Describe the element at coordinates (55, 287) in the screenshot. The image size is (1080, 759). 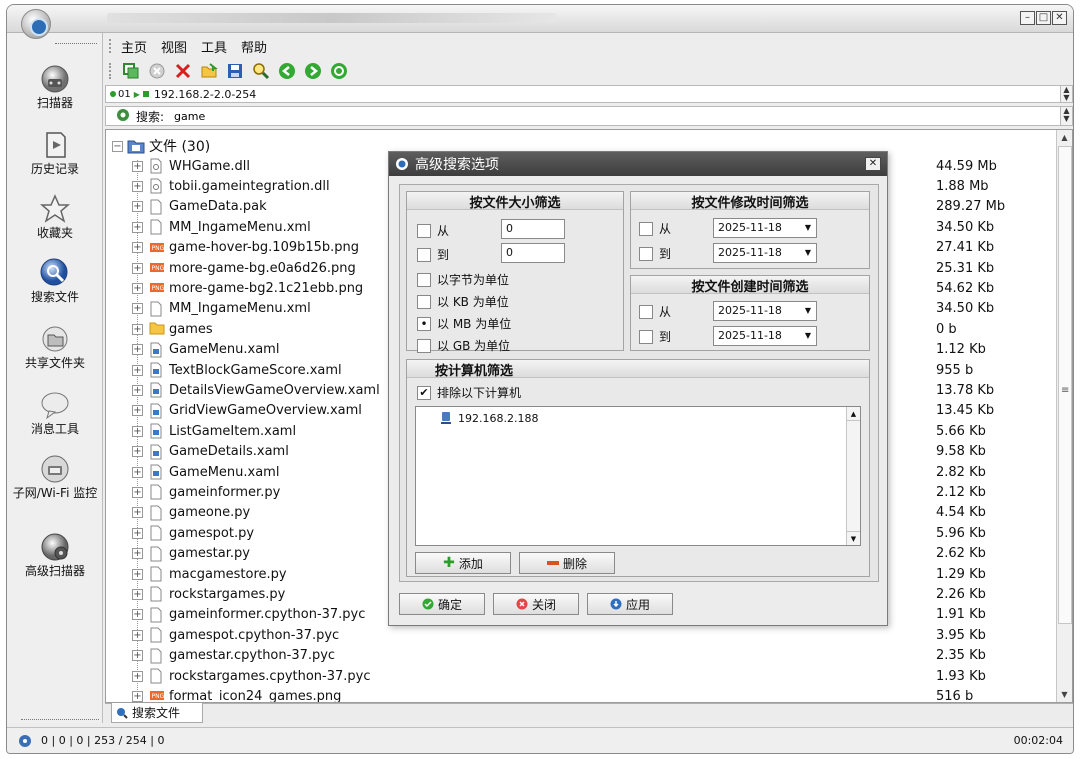
I see `sidebar-item-search-files: 搜索文件` at that location.